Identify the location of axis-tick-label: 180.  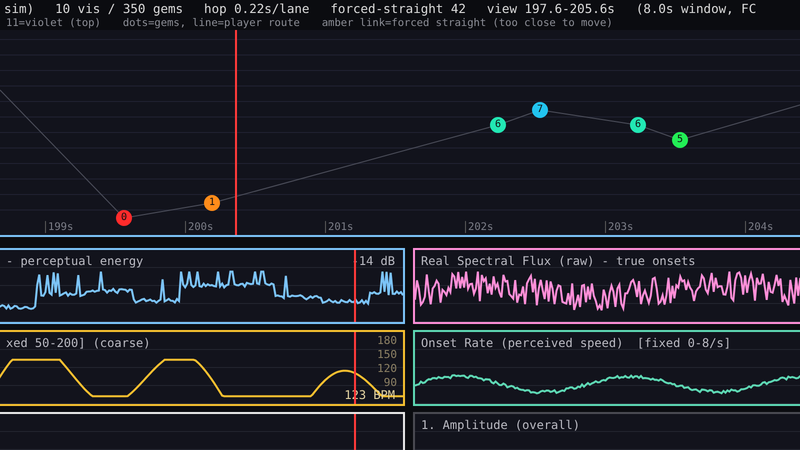
(387, 341).